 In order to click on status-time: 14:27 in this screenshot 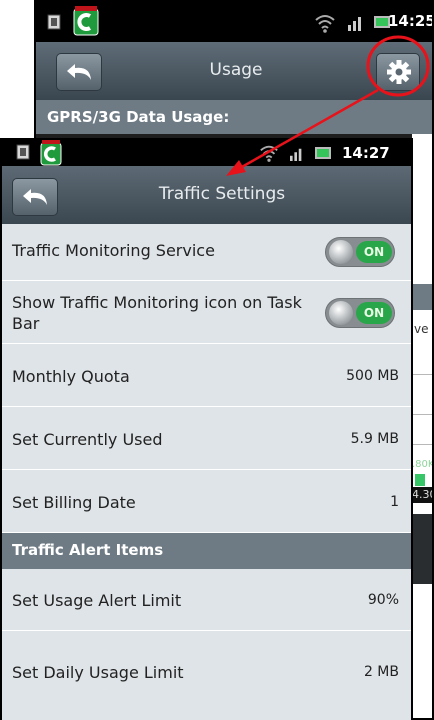, I will do `click(366, 153)`.